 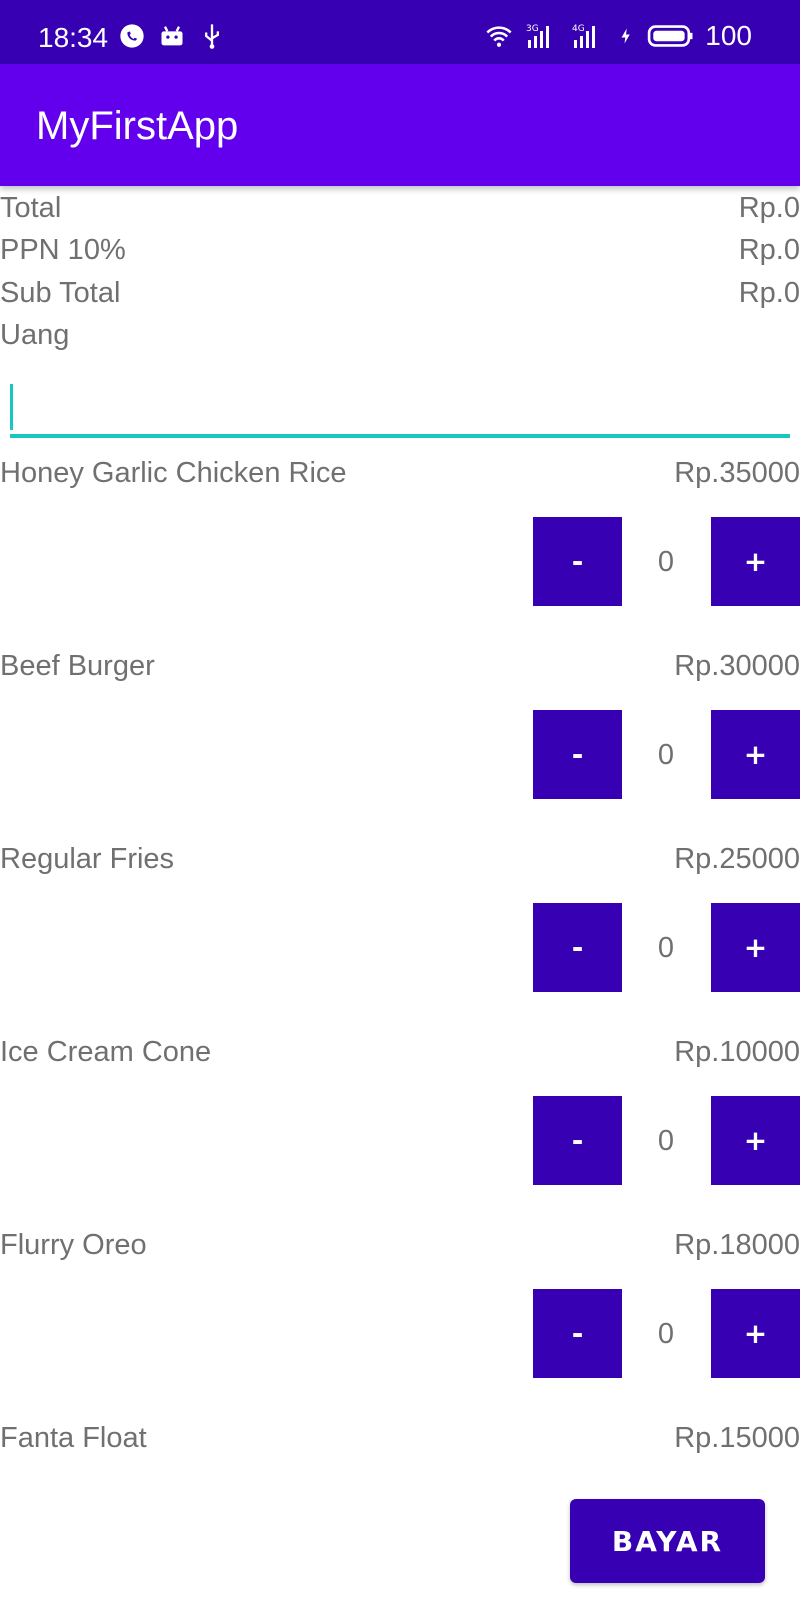 I want to click on item-price: Rp.10000, so click(x=737, y=1052).